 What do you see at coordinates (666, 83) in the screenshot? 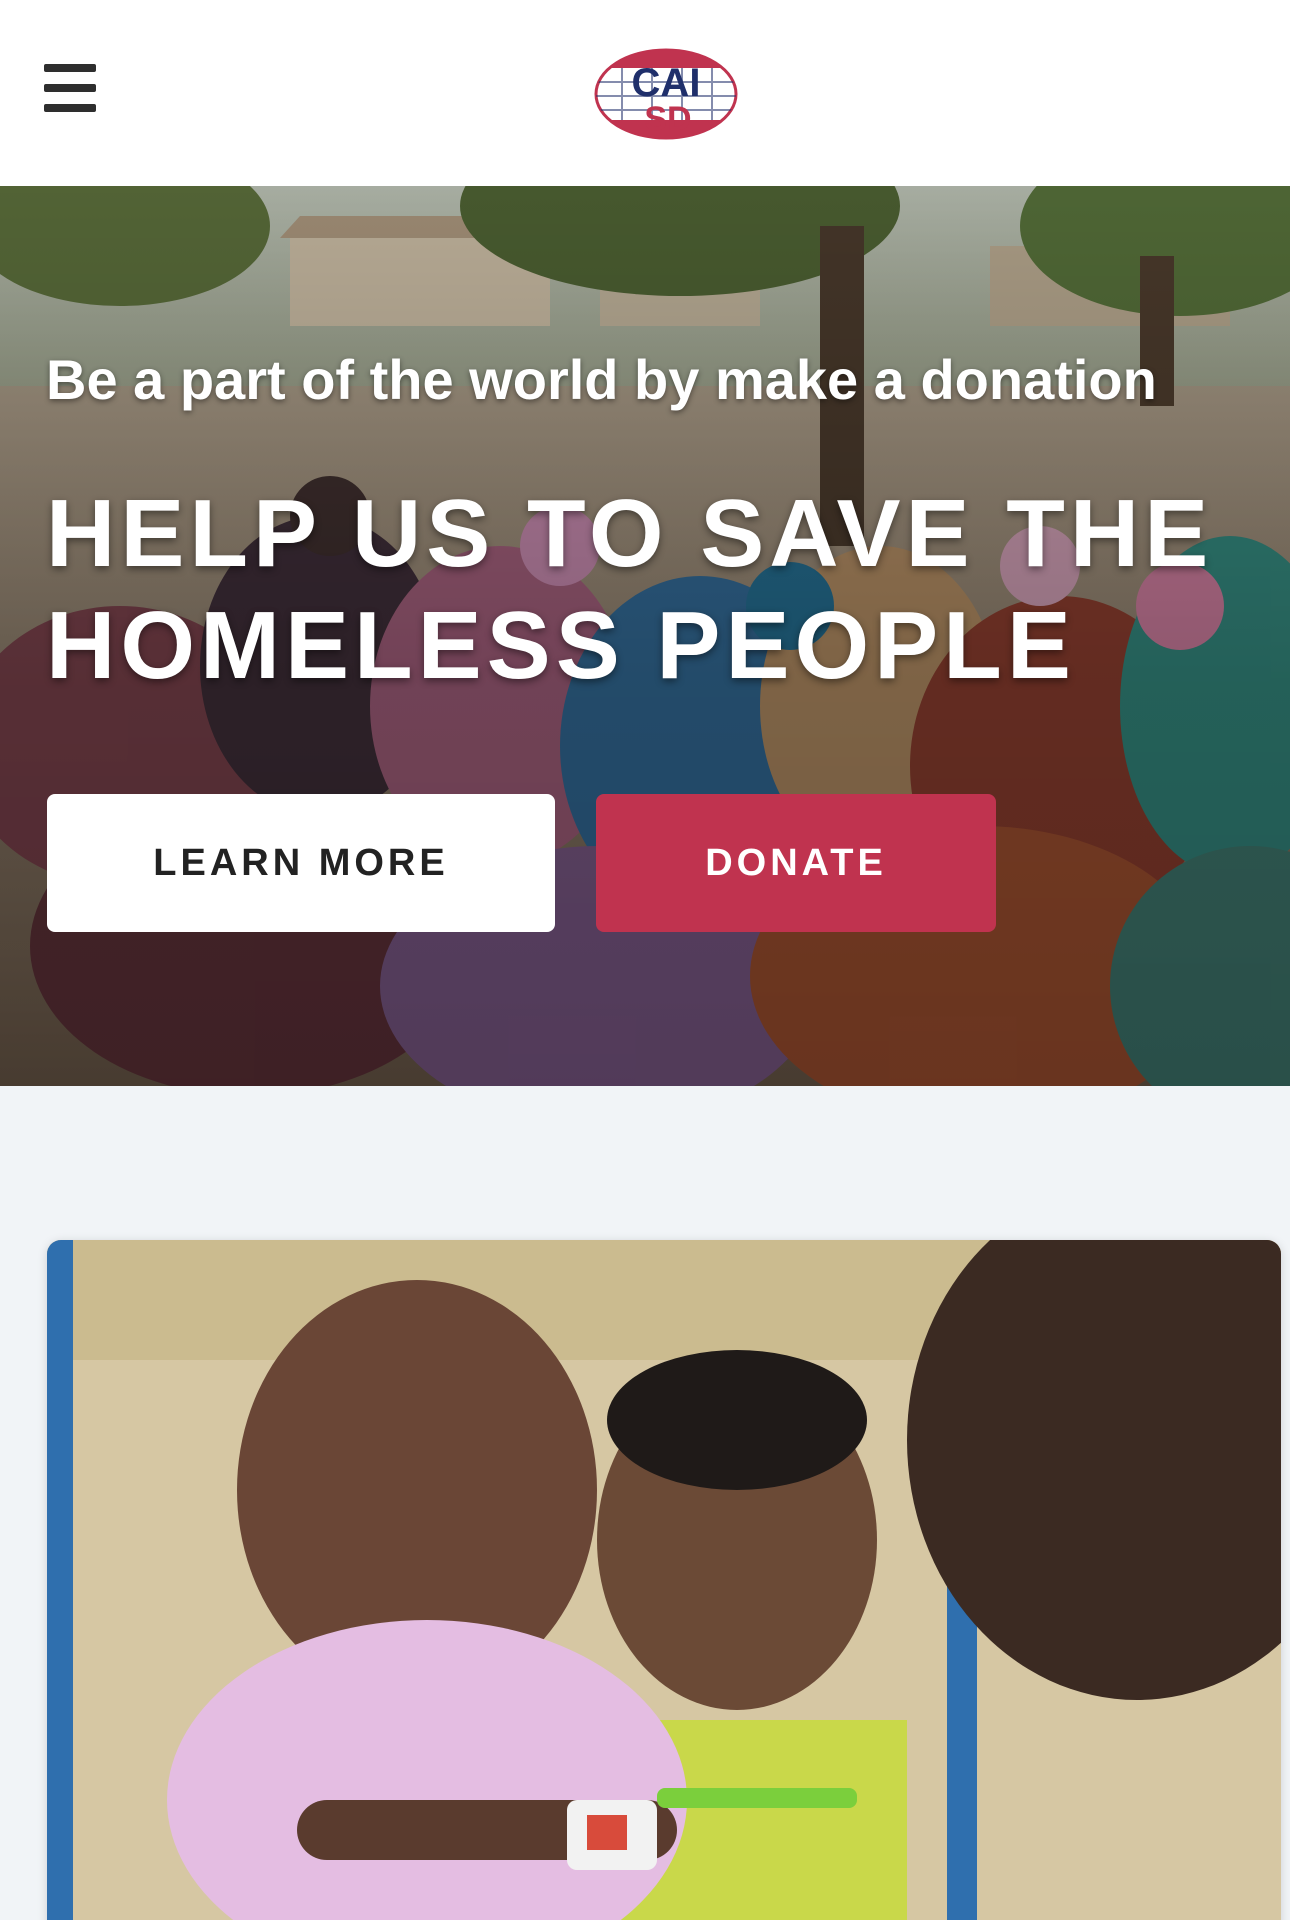
I see `svg-text: CAI` at bounding box center [666, 83].